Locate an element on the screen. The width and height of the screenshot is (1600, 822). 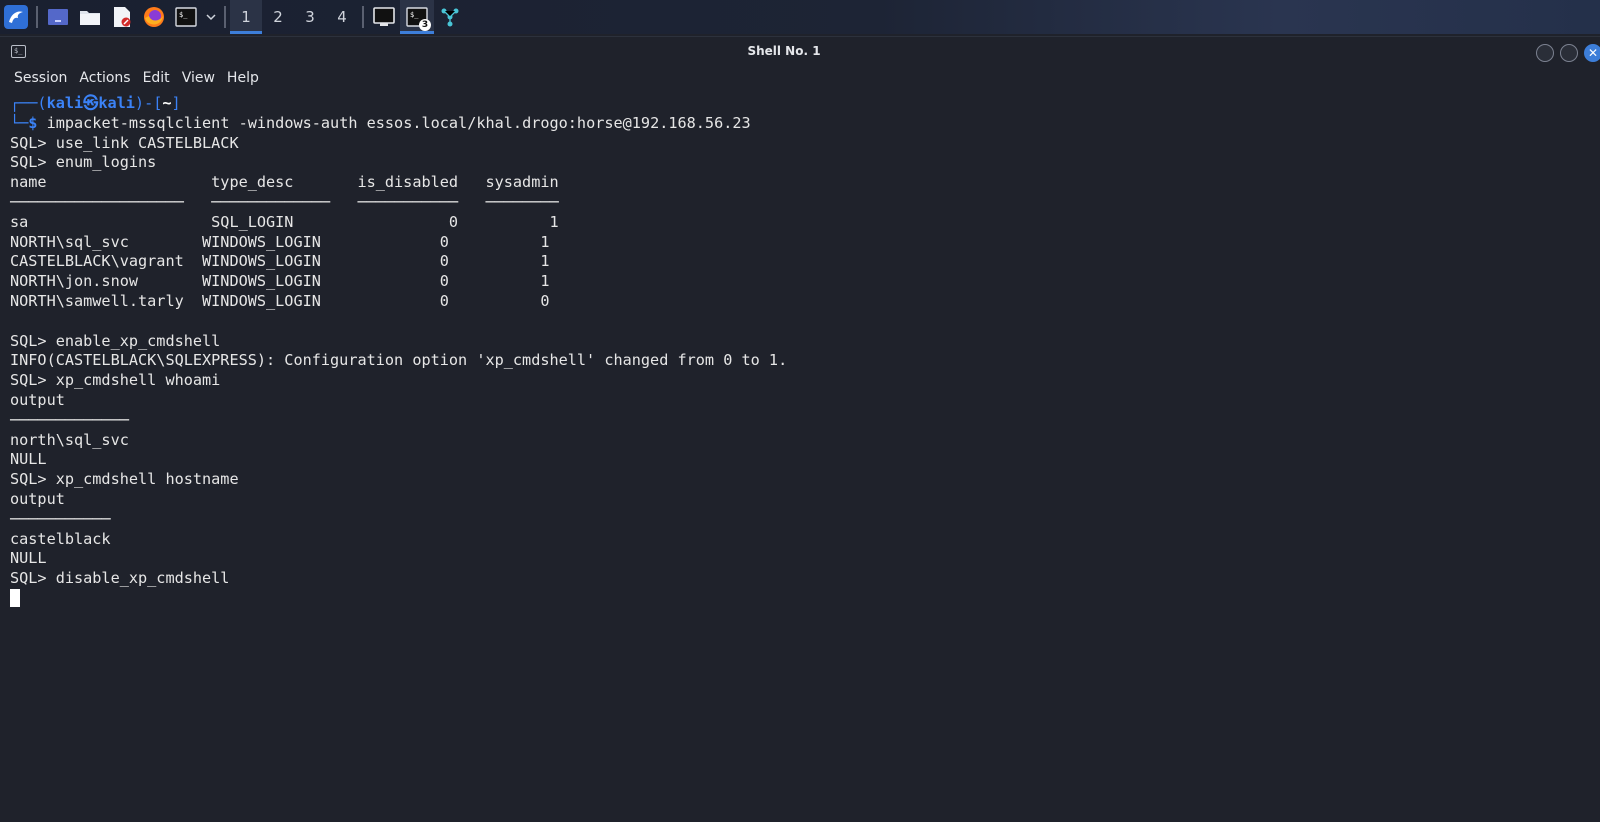
terminal-line: SQL> enable_xp_cmdshell is located at coordinates (115, 340).